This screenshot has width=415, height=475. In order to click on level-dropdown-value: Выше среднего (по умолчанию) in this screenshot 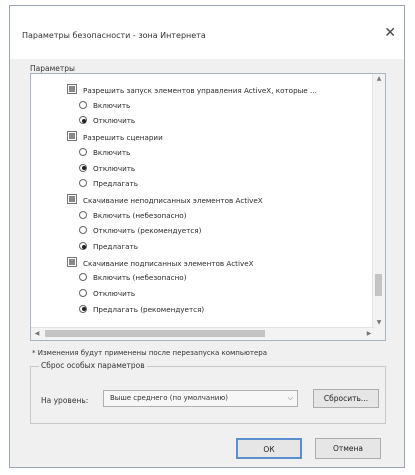, I will do `click(169, 398)`.